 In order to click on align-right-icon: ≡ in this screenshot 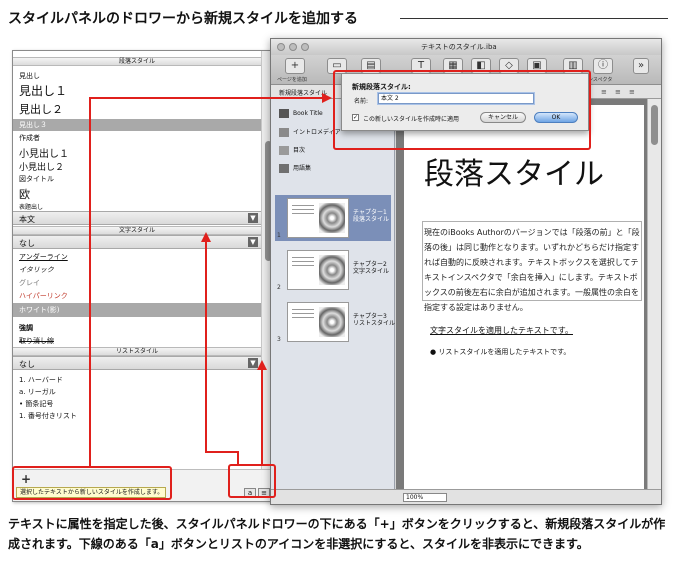, I will do `click(632, 92)`.